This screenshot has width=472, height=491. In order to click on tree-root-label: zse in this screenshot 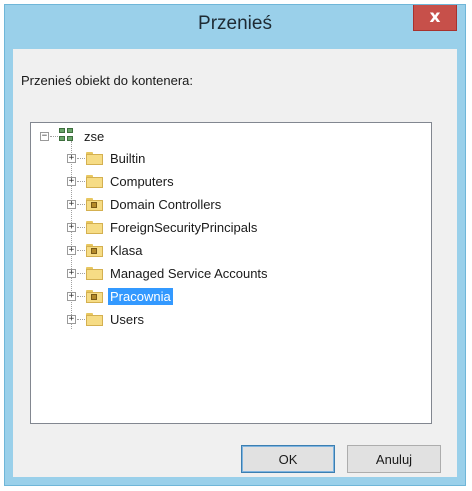, I will do `click(94, 136)`.